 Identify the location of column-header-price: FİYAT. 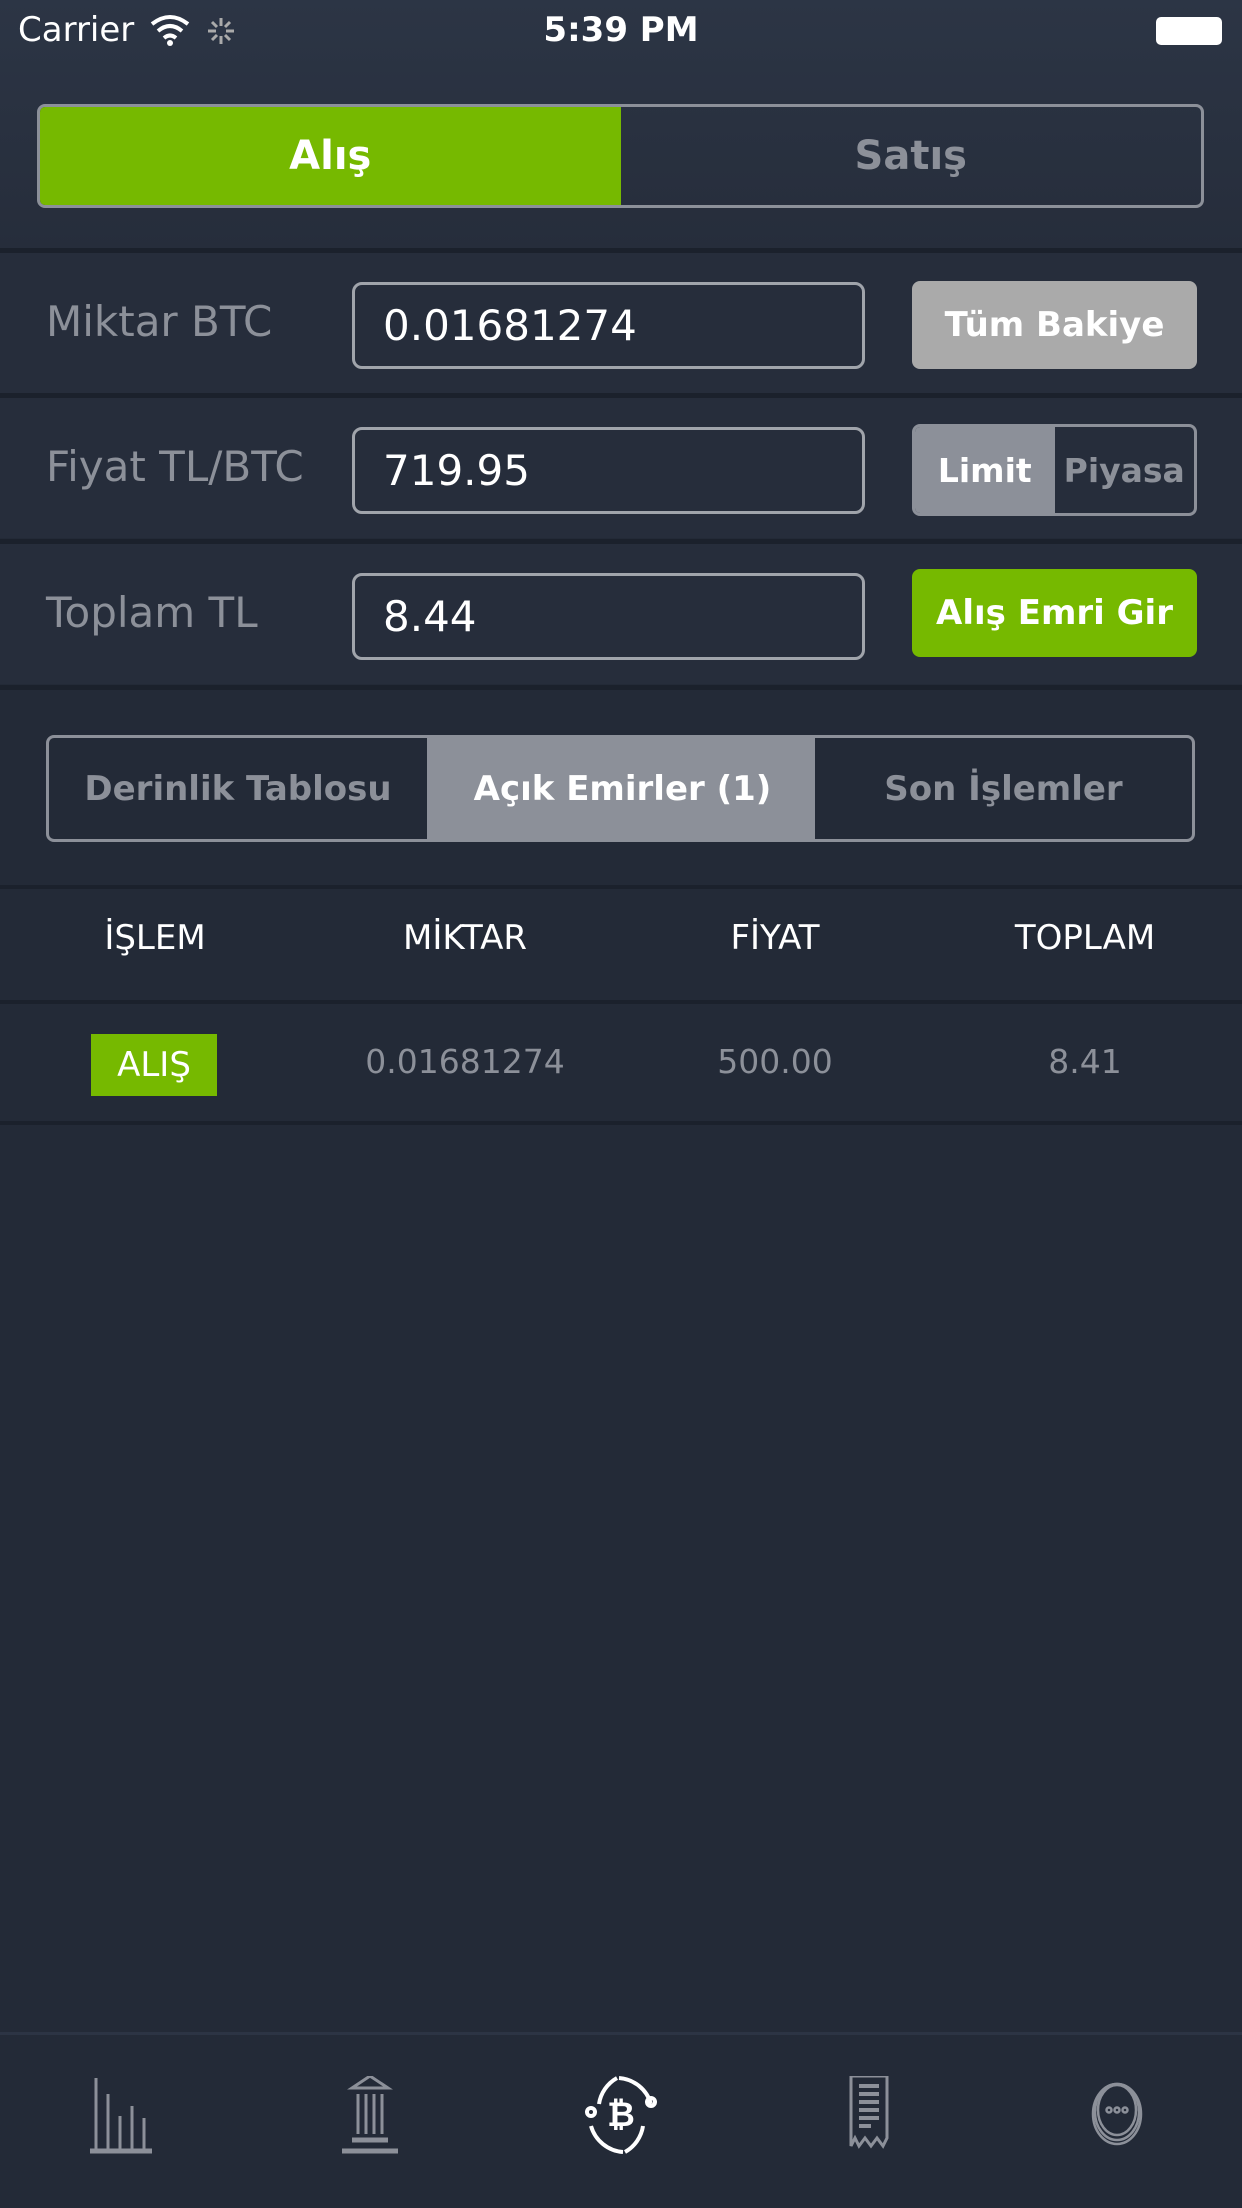
(775, 938).